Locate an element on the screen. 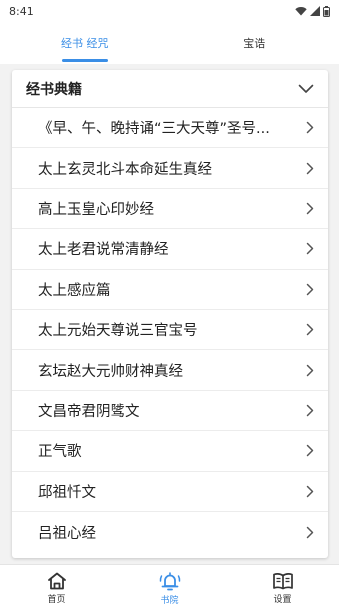  list-item-label: 文昌帝君阴骘文 is located at coordinates (89, 411).